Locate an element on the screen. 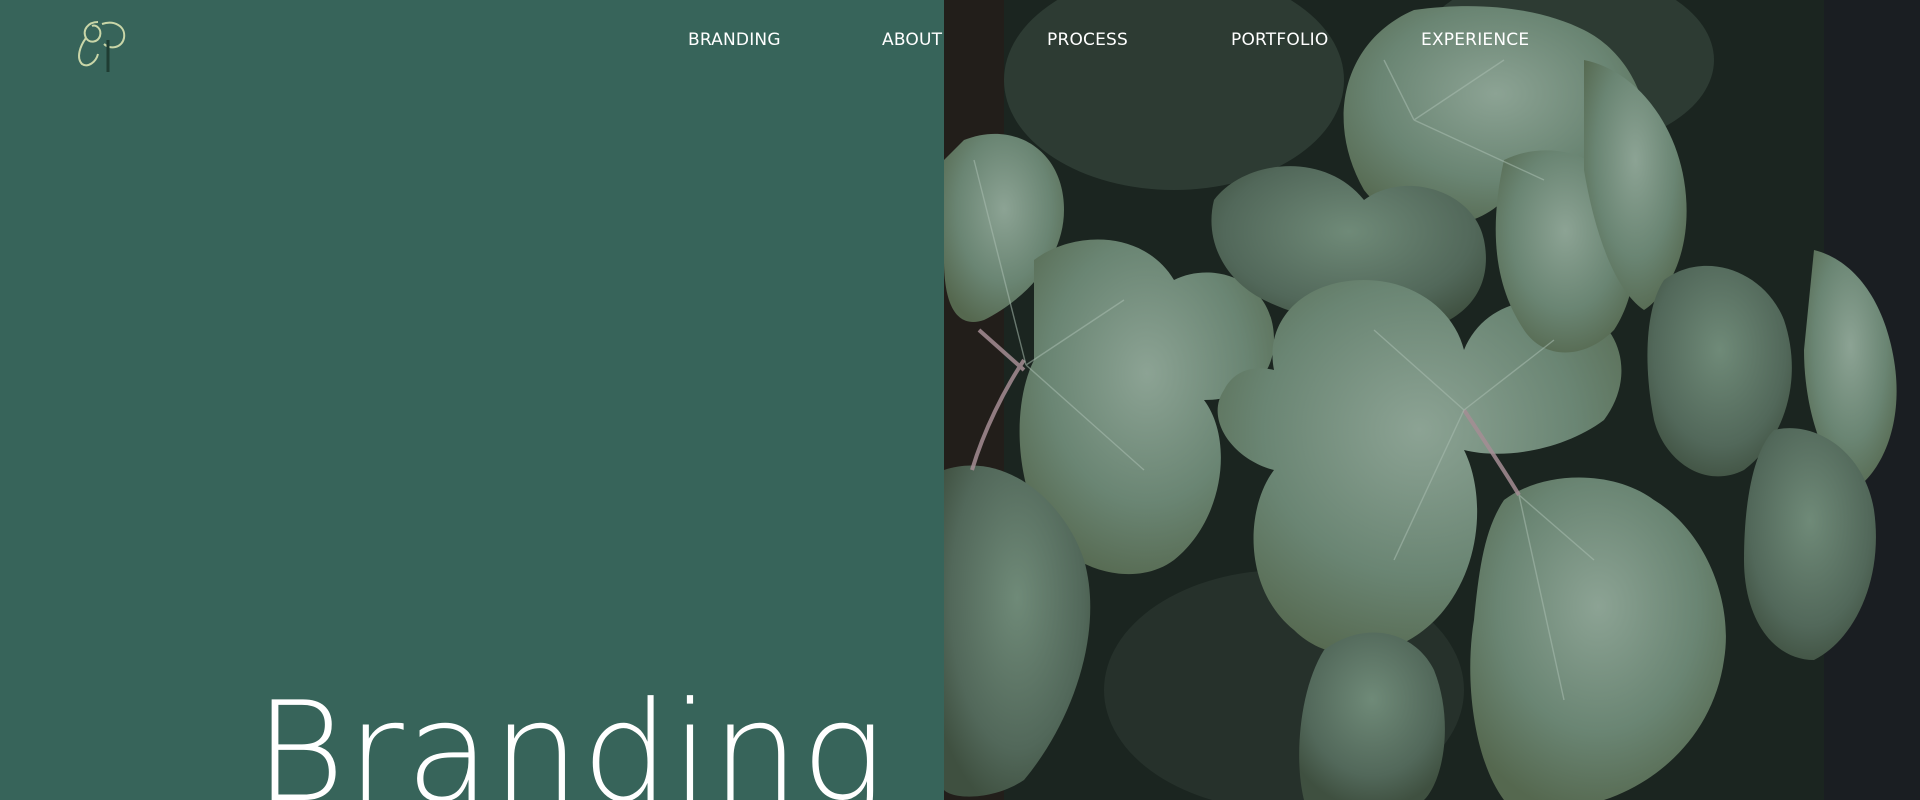 The width and height of the screenshot is (1920, 800). hero-title: Branding is located at coordinates (570, 736).